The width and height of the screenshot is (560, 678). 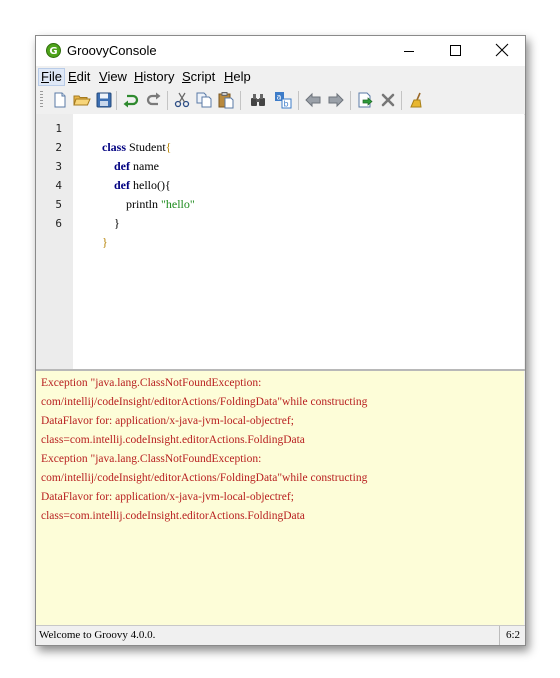 I want to click on cut-icon, so click(x=182, y=100).